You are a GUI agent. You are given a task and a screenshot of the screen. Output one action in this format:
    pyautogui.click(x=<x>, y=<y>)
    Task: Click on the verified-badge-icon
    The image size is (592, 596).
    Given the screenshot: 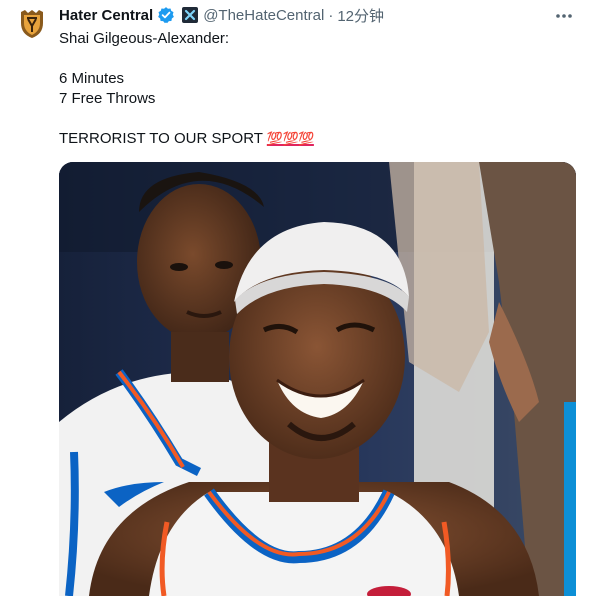 What is the action you would take?
    pyautogui.click(x=166, y=15)
    